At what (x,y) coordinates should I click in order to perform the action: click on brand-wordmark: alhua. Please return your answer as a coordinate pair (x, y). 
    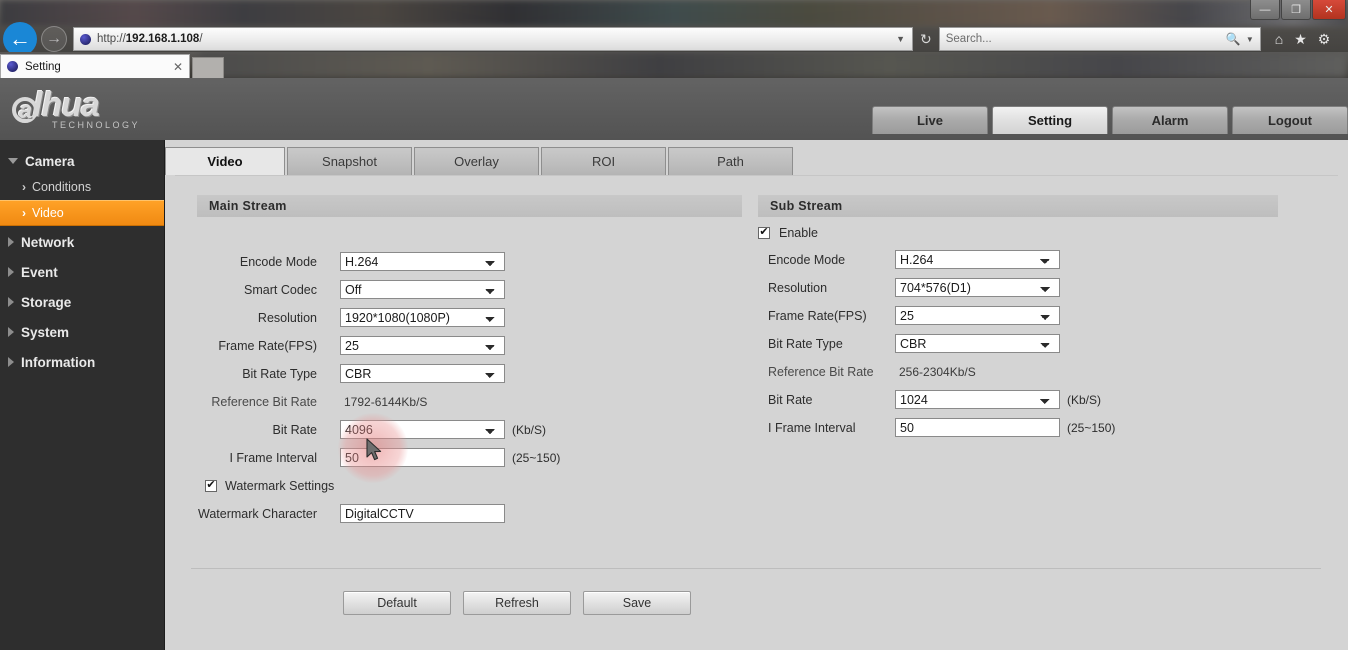
    Looking at the image, I should click on (76, 105).